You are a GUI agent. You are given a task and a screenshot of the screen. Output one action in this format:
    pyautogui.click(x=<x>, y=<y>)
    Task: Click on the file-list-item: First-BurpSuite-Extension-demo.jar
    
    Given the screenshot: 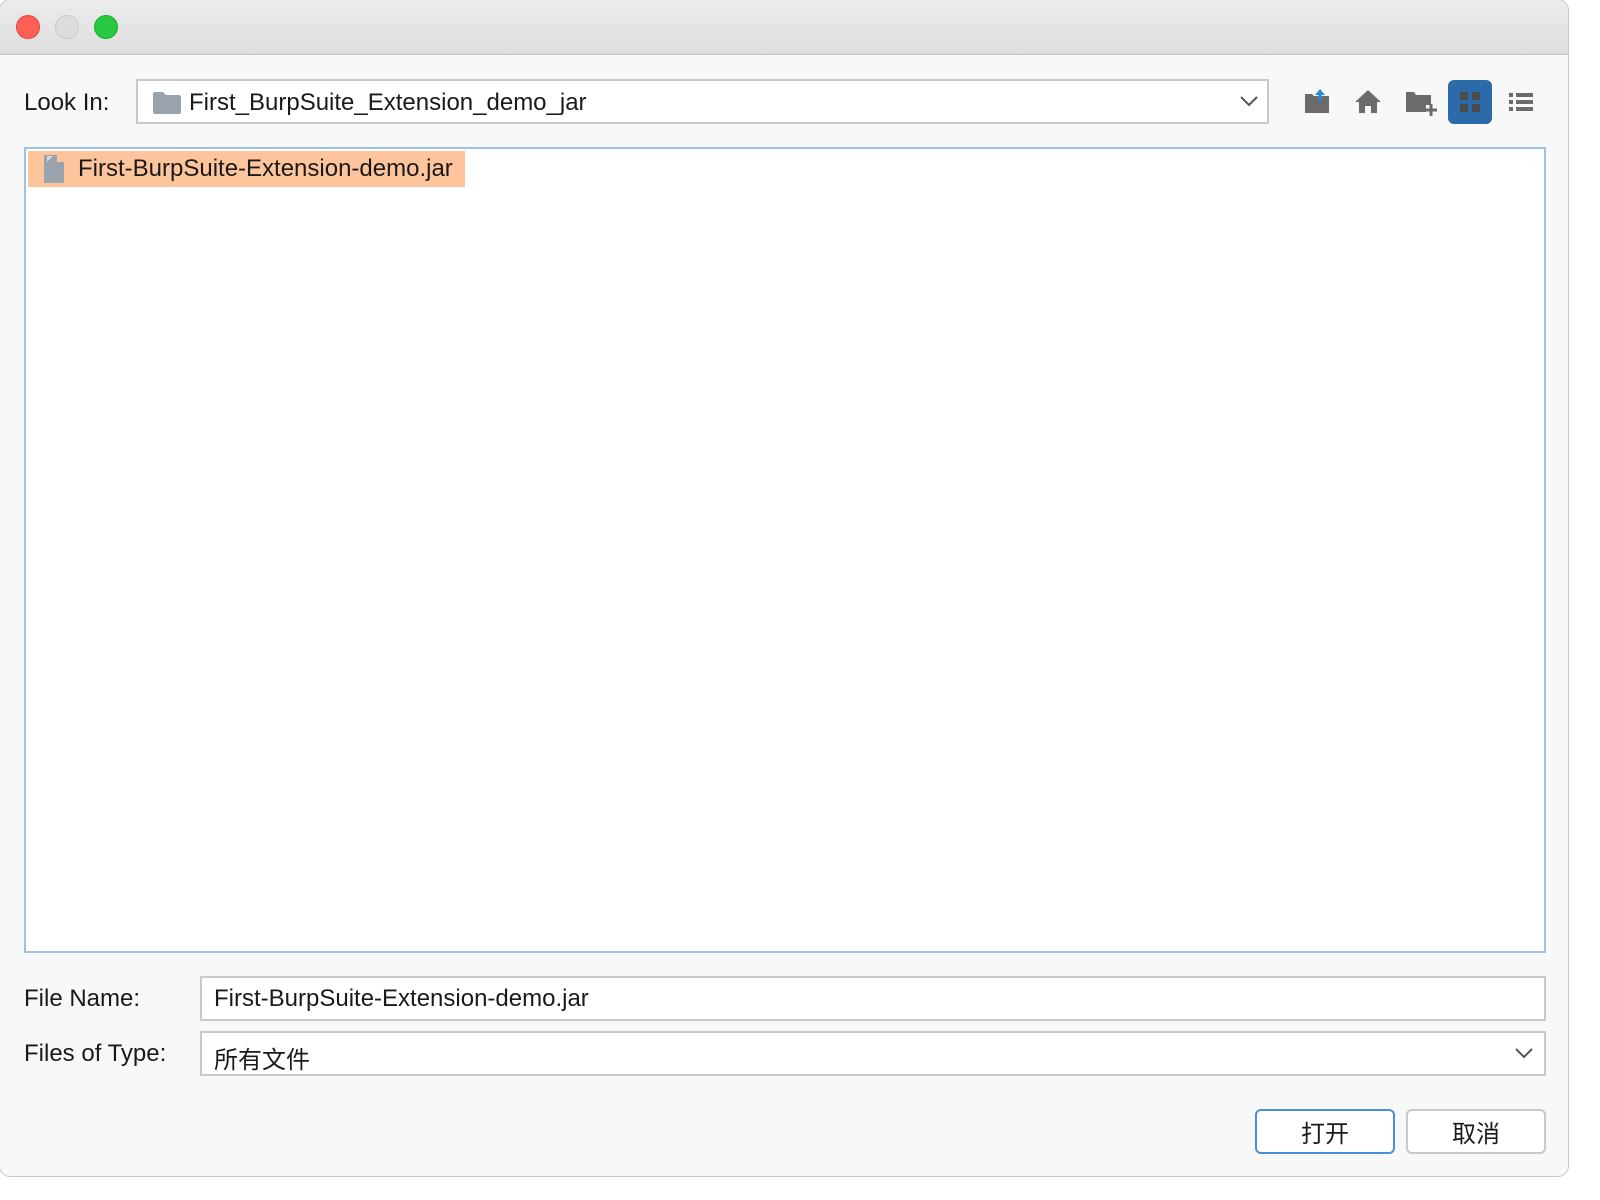 What is the action you would take?
    pyautogui.click(x=246, y=169)
    